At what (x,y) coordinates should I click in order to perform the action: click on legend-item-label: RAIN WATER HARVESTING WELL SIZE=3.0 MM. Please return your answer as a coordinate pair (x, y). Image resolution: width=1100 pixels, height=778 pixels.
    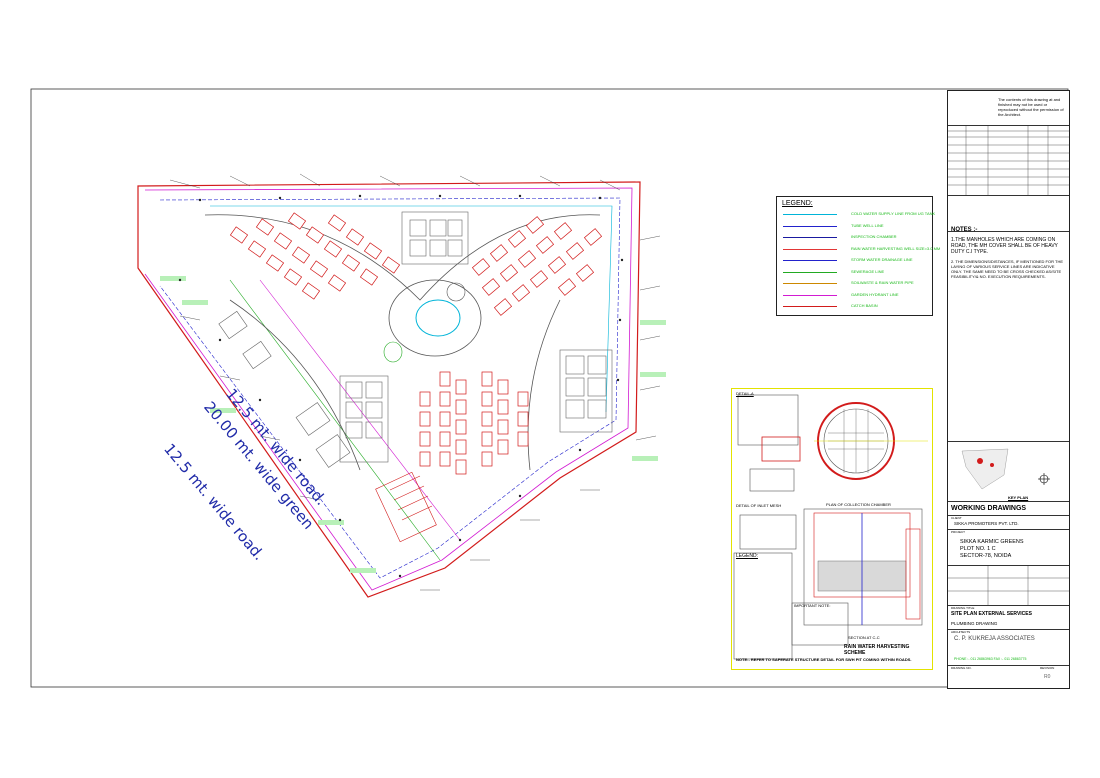
    Looking at the image, I should click on (896, 248).